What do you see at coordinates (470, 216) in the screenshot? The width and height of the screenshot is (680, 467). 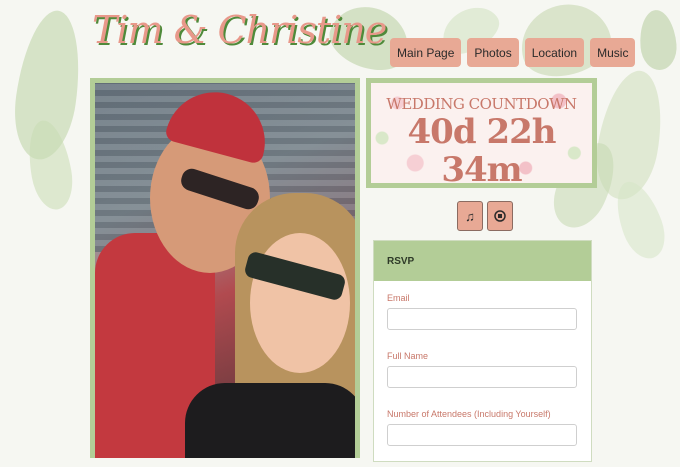 I see `music-note-icon: ♫` at bounding box center [470, 216].